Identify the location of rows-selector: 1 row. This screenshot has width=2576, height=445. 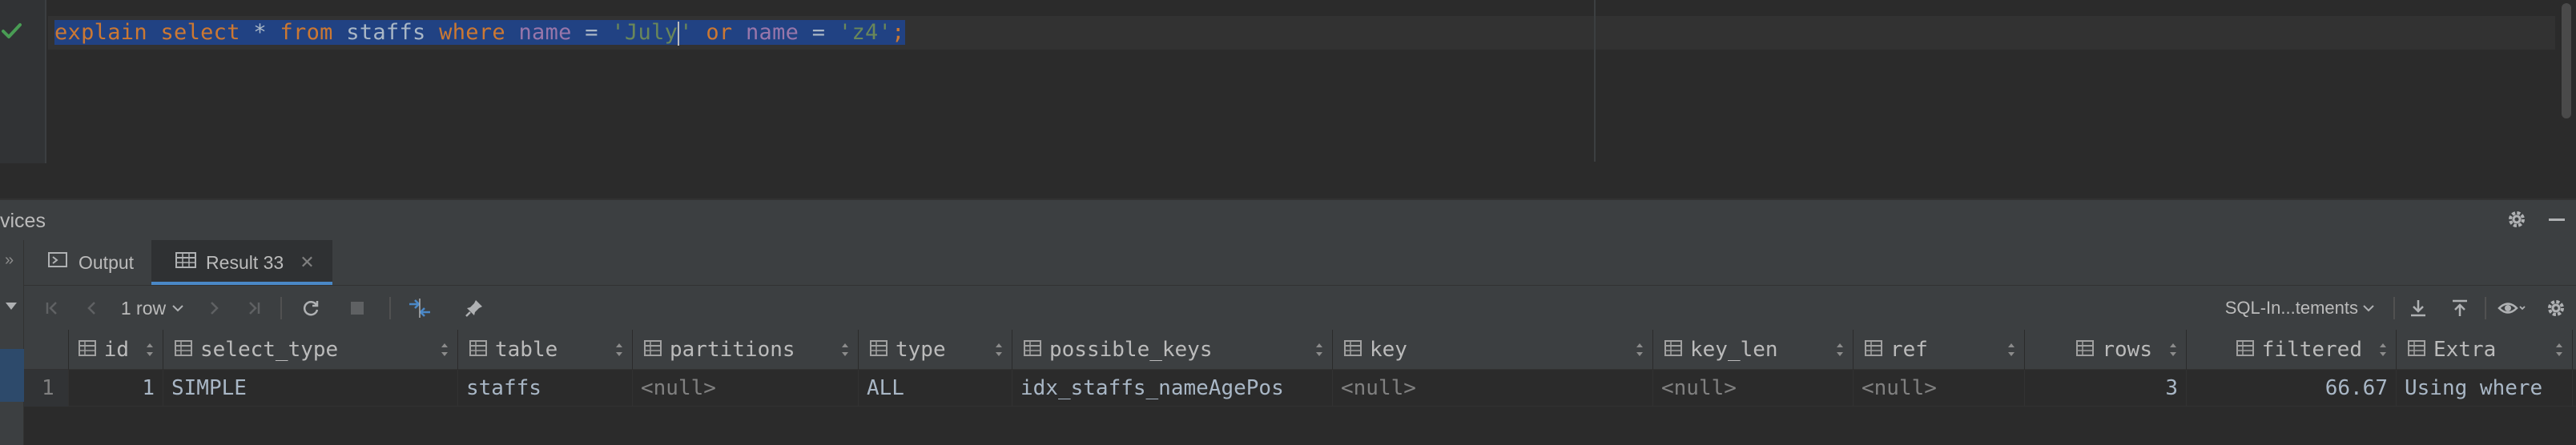
(153, 309).